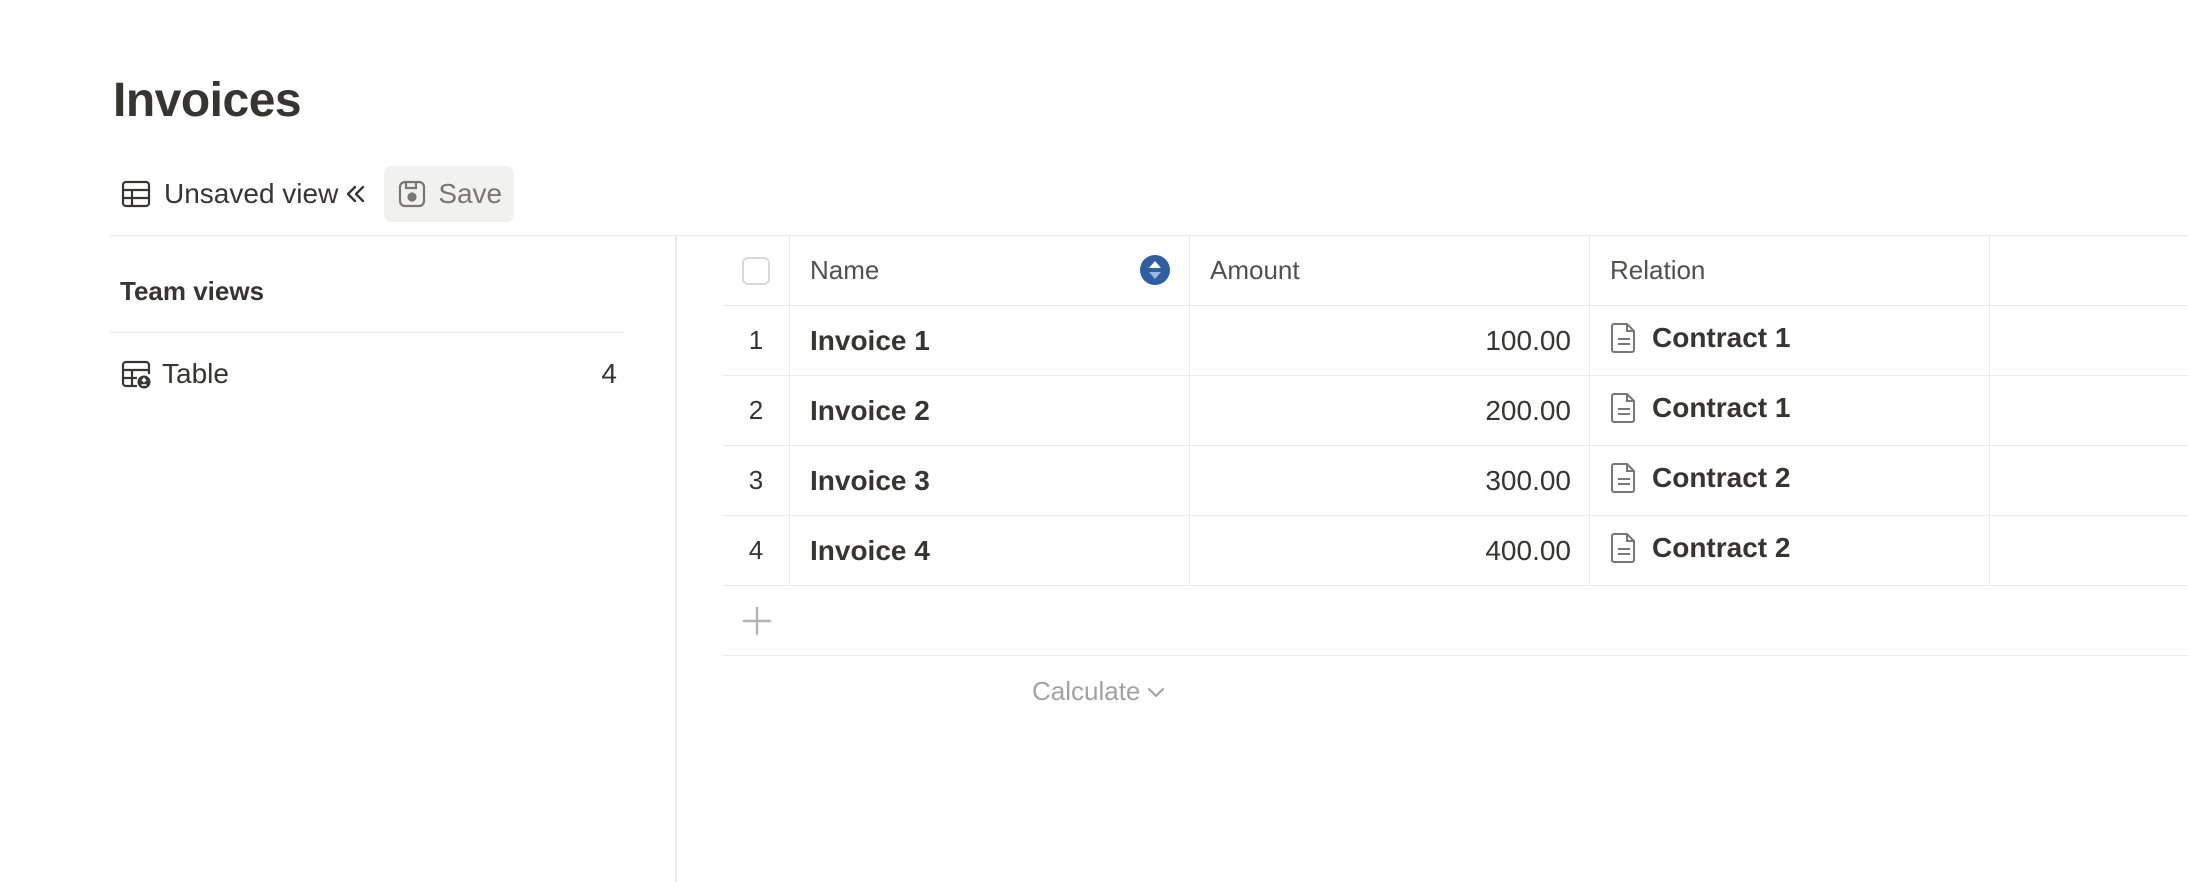 Image resolution: width=2188 pixels, height=882 pixels. What do you see at coordinates (1255, 270) in the screenshot?
I see `column-header-label: Amount` at bounding box center [1255, 270].